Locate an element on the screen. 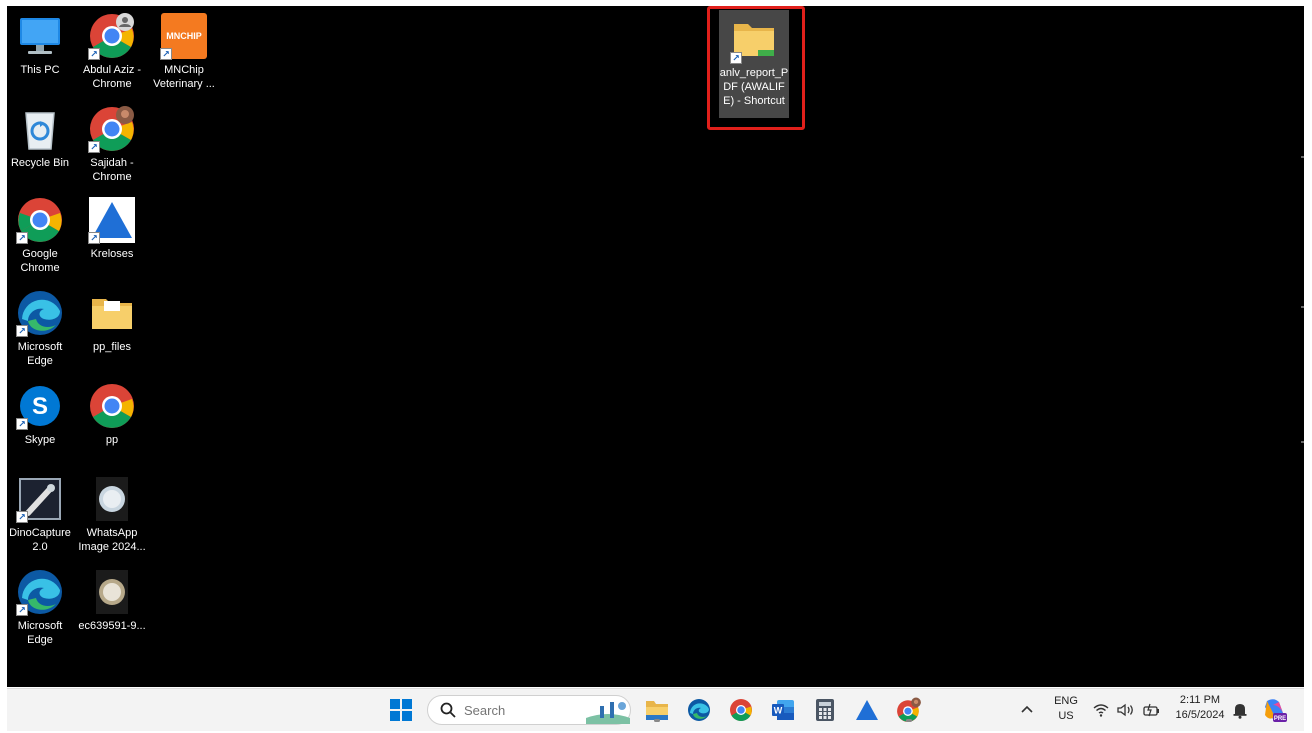  desktop-icon-this-pc: This PC is located at coordinates (40, 44).